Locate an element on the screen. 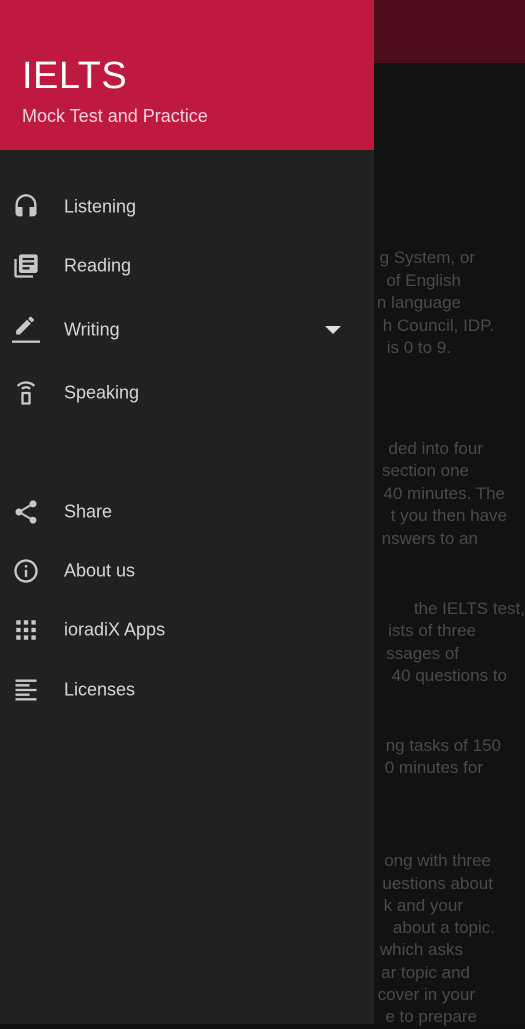  bg-line: which asks is located at coordinates (421, 949).